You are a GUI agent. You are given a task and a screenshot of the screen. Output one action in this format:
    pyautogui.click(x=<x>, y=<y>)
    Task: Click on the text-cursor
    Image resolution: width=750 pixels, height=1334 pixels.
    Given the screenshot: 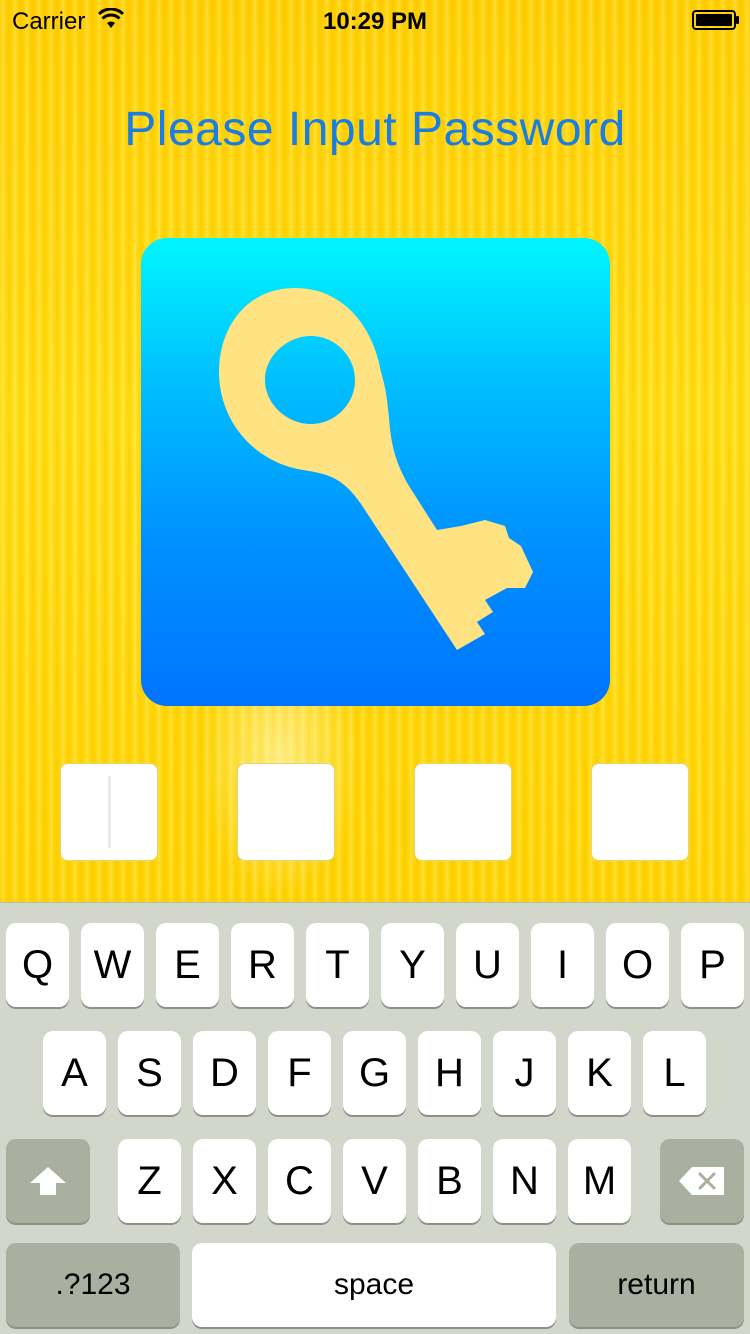 What is the action you would take?
    pyautogui.click(x=109, y=812)
    